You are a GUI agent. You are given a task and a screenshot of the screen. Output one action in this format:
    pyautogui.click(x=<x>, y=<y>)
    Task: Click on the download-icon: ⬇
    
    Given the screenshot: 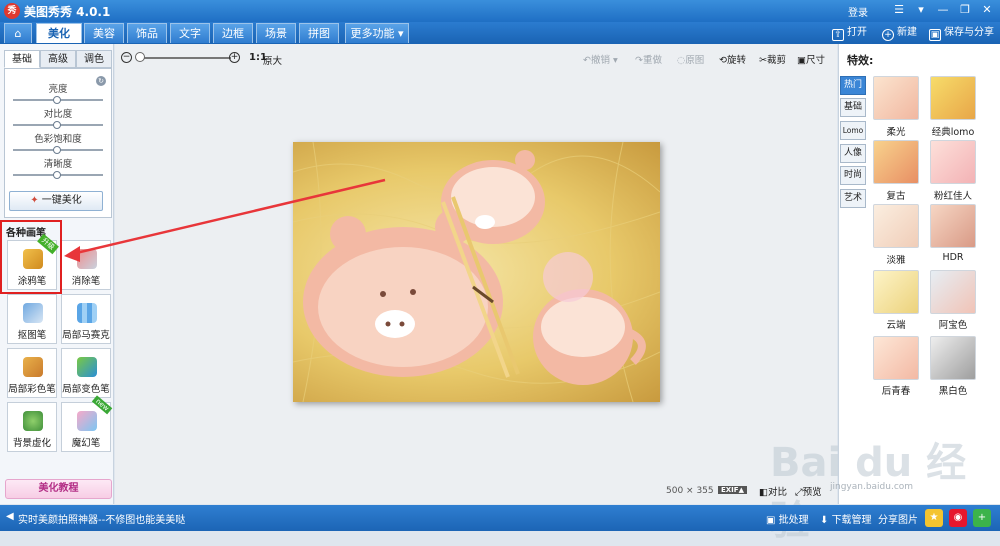 What is the action you would take?
    pyautogui.click(x=826, y=520)
    